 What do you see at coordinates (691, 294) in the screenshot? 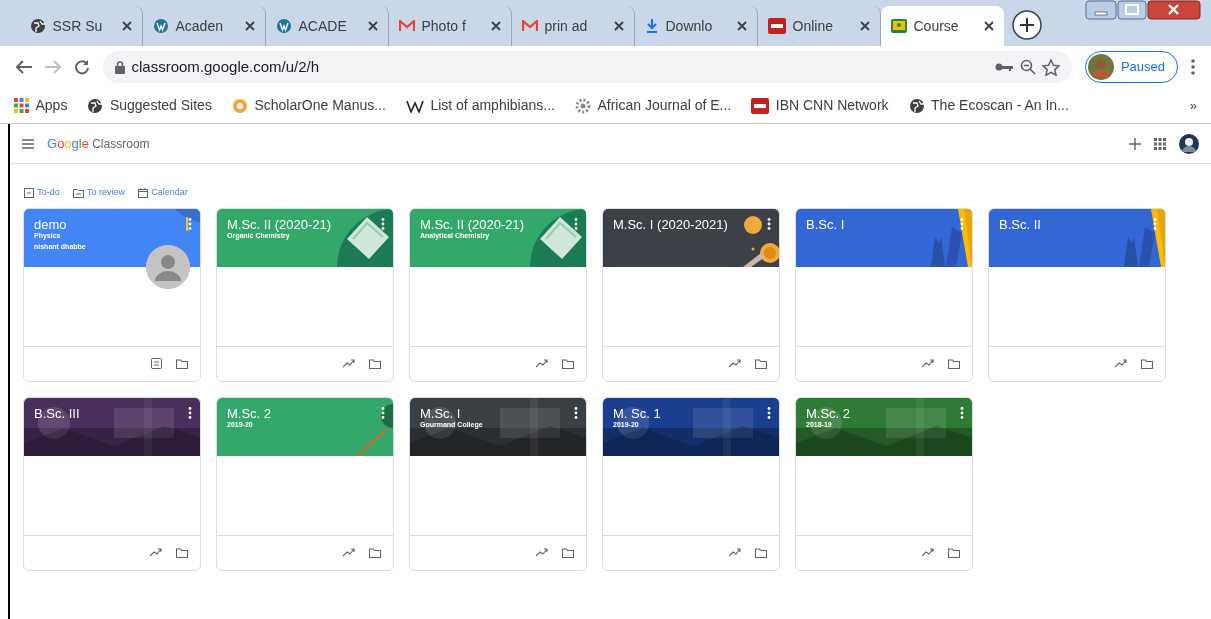
I see `course-card: M.Sc. I (2020-2021)` at bounding box center [691, 294].